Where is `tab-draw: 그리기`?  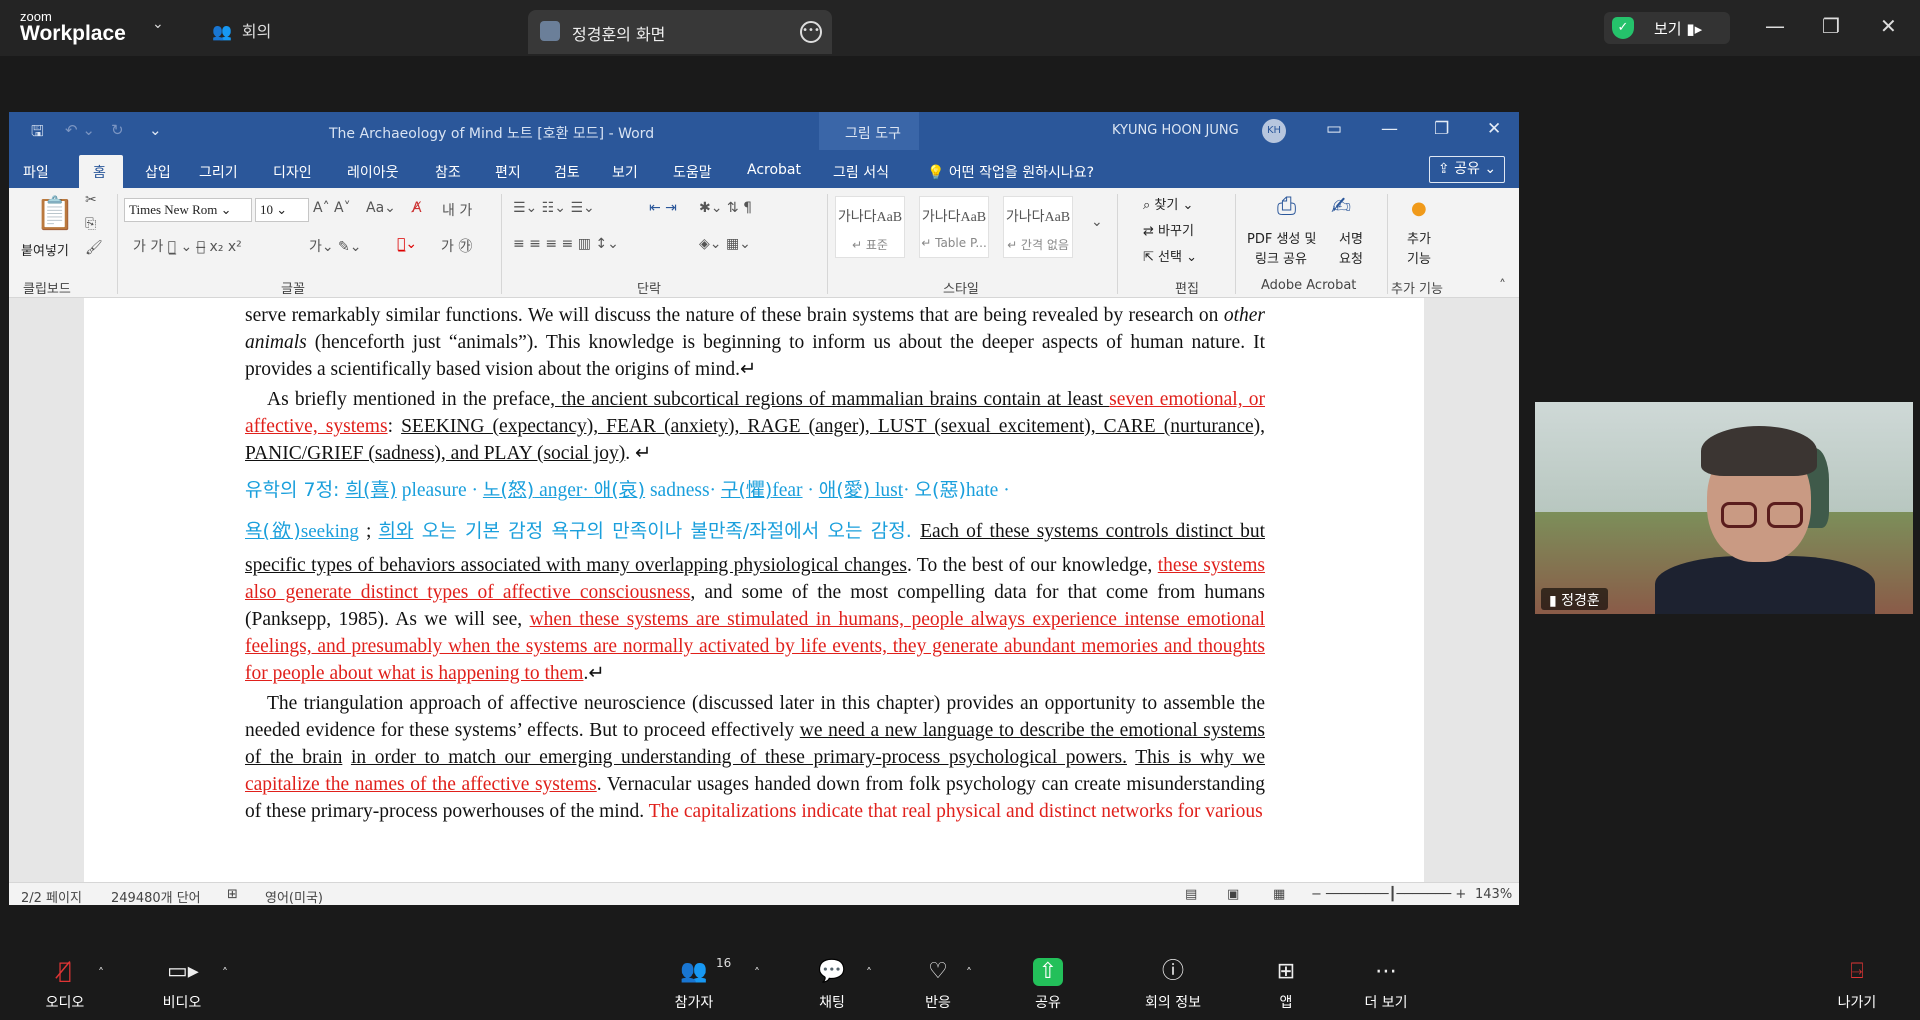
tab-draw: 그리기 is located at coordinates (218, 172).